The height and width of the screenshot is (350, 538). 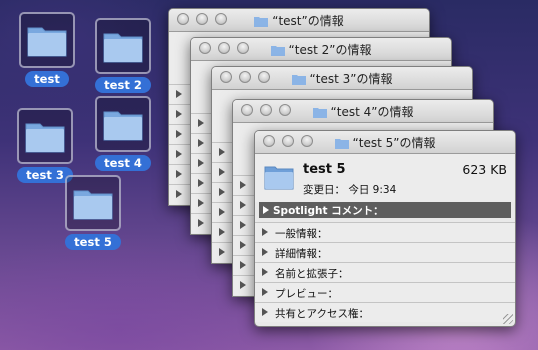 I want to click on resize-grip-icon, so click(x=508, y=319).